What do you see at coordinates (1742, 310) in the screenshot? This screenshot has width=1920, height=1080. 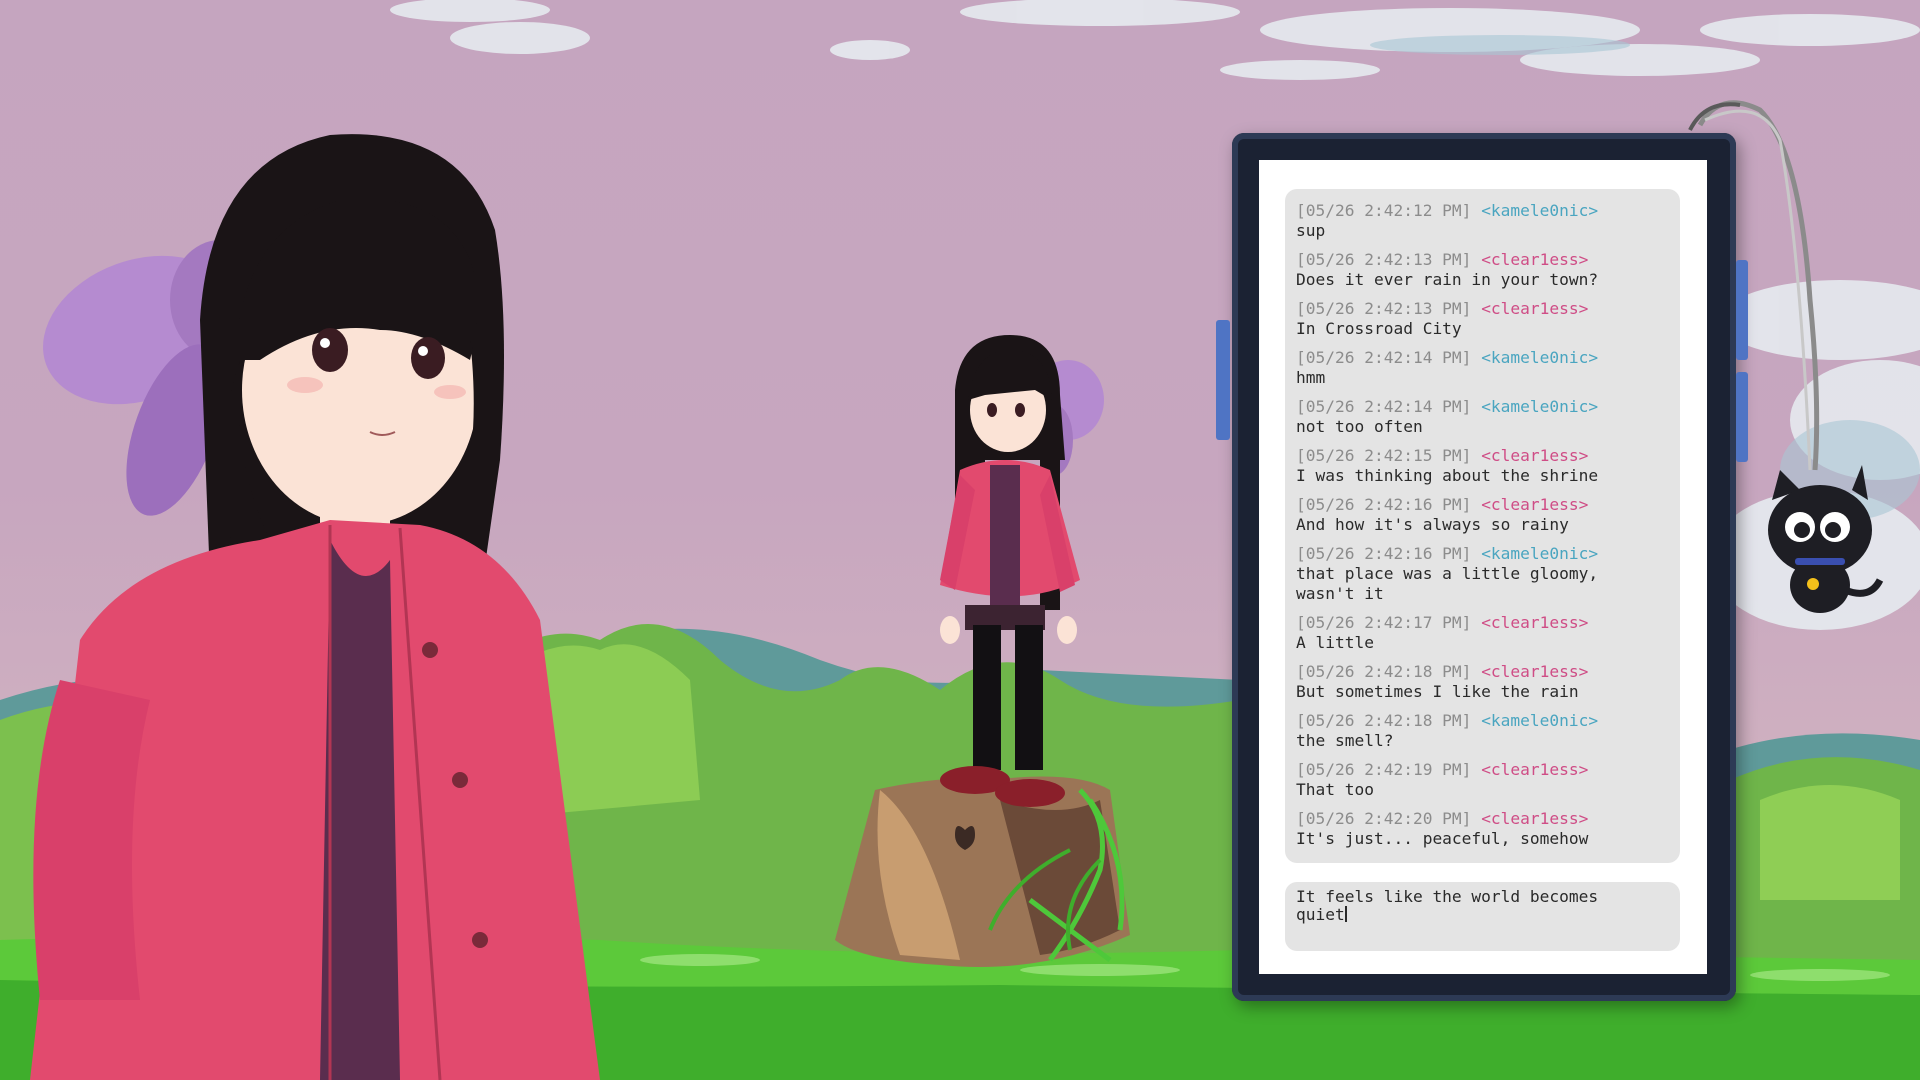 I see `phone-side-button-right-top` at bounding box center [1742, 310].